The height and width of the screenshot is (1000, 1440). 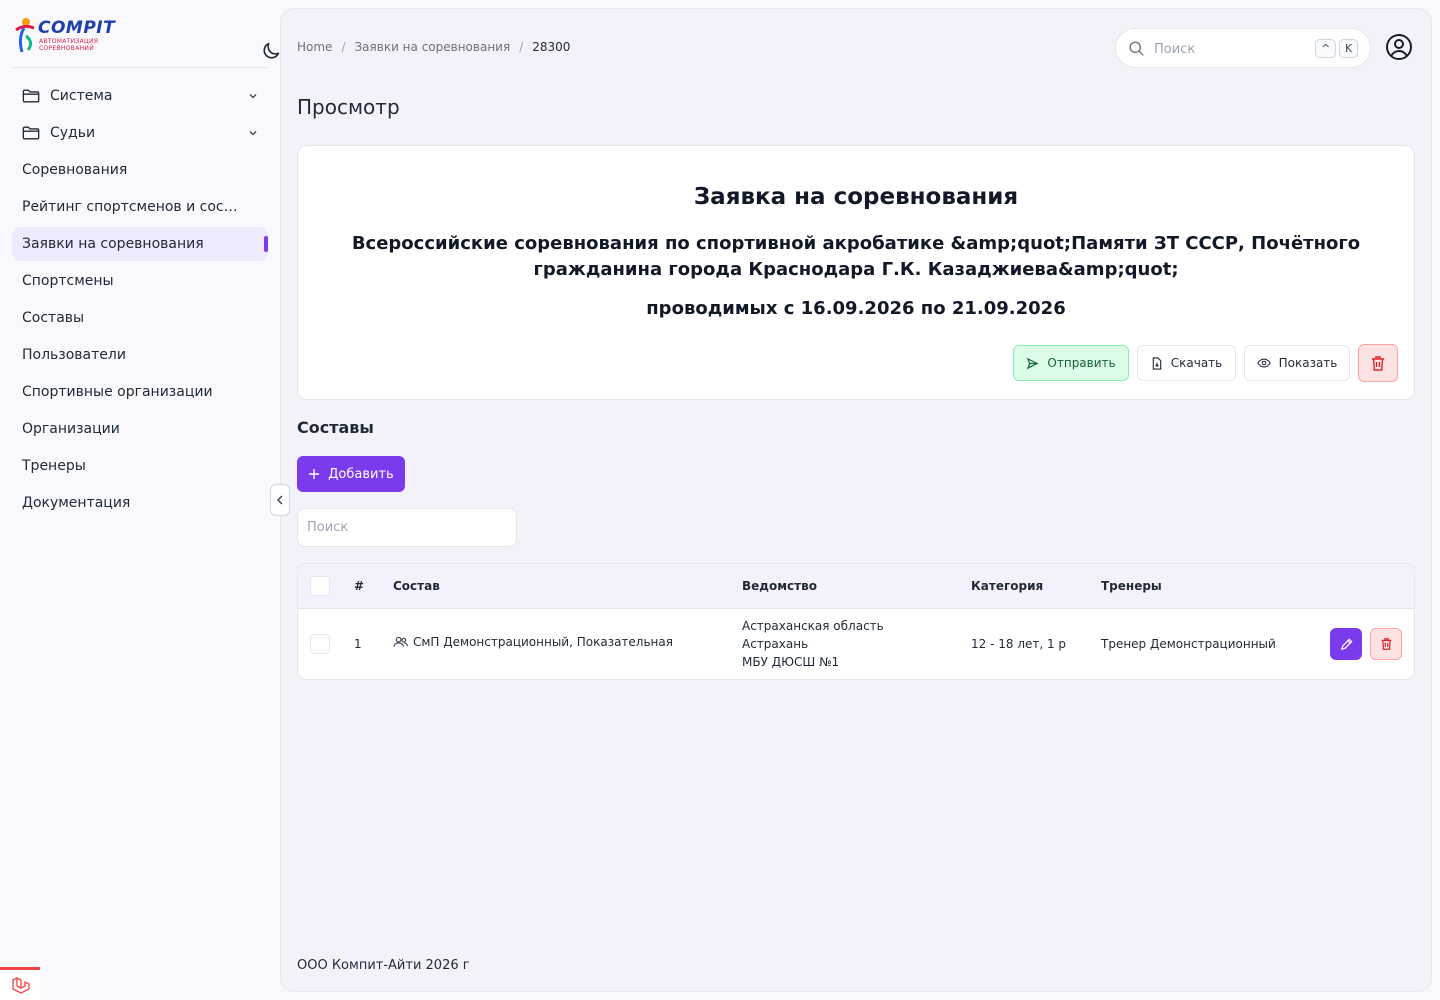 I want to click on table-header: # Состав Ведомство Категория Тренеры, so click(x=856, y=586).